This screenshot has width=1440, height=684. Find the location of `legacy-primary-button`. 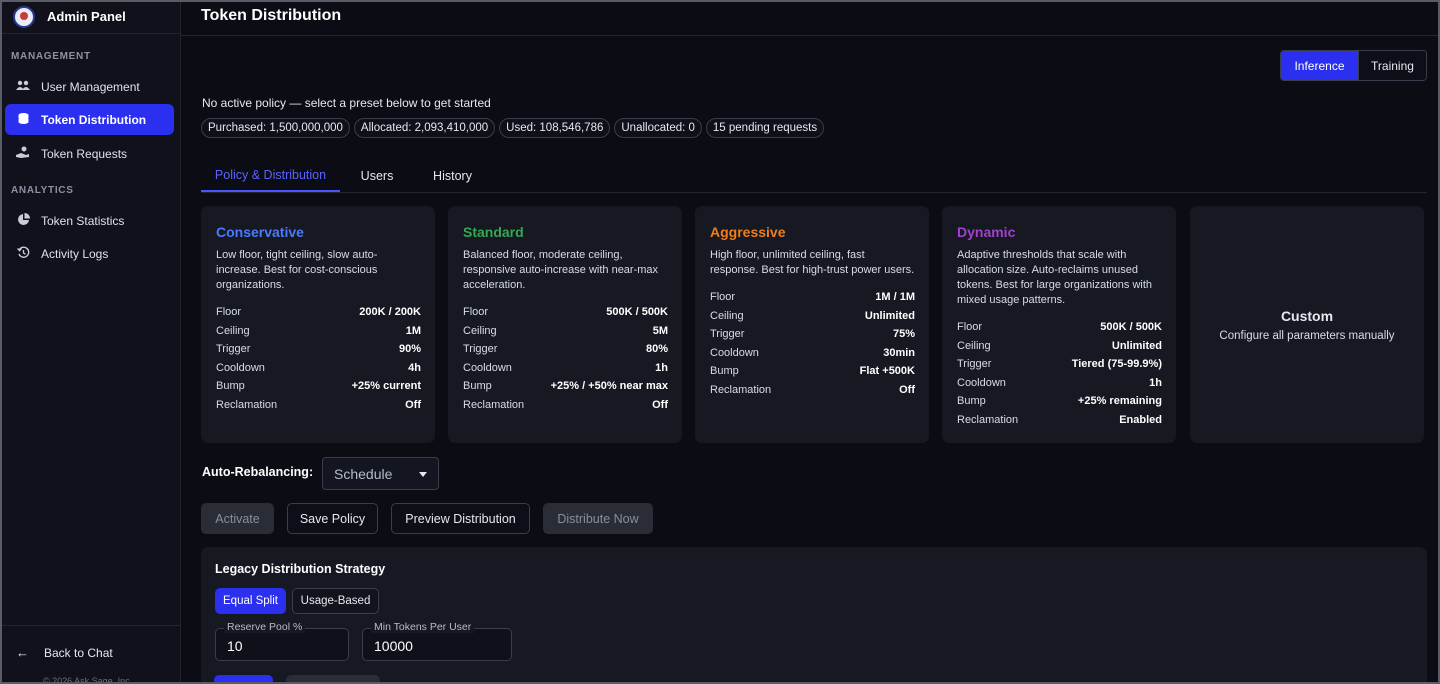

legacy-primary-button is located at coordinates (243, 679).